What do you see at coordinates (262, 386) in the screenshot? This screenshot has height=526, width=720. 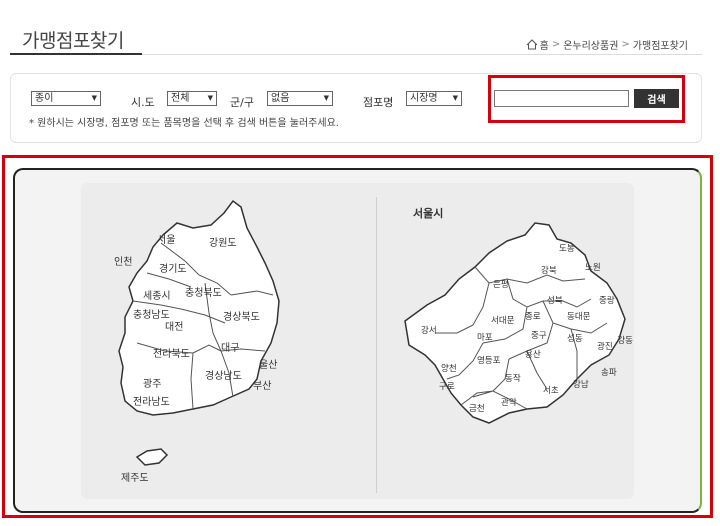 I see `region-busan: 부산` at bounding box center [262, 386].